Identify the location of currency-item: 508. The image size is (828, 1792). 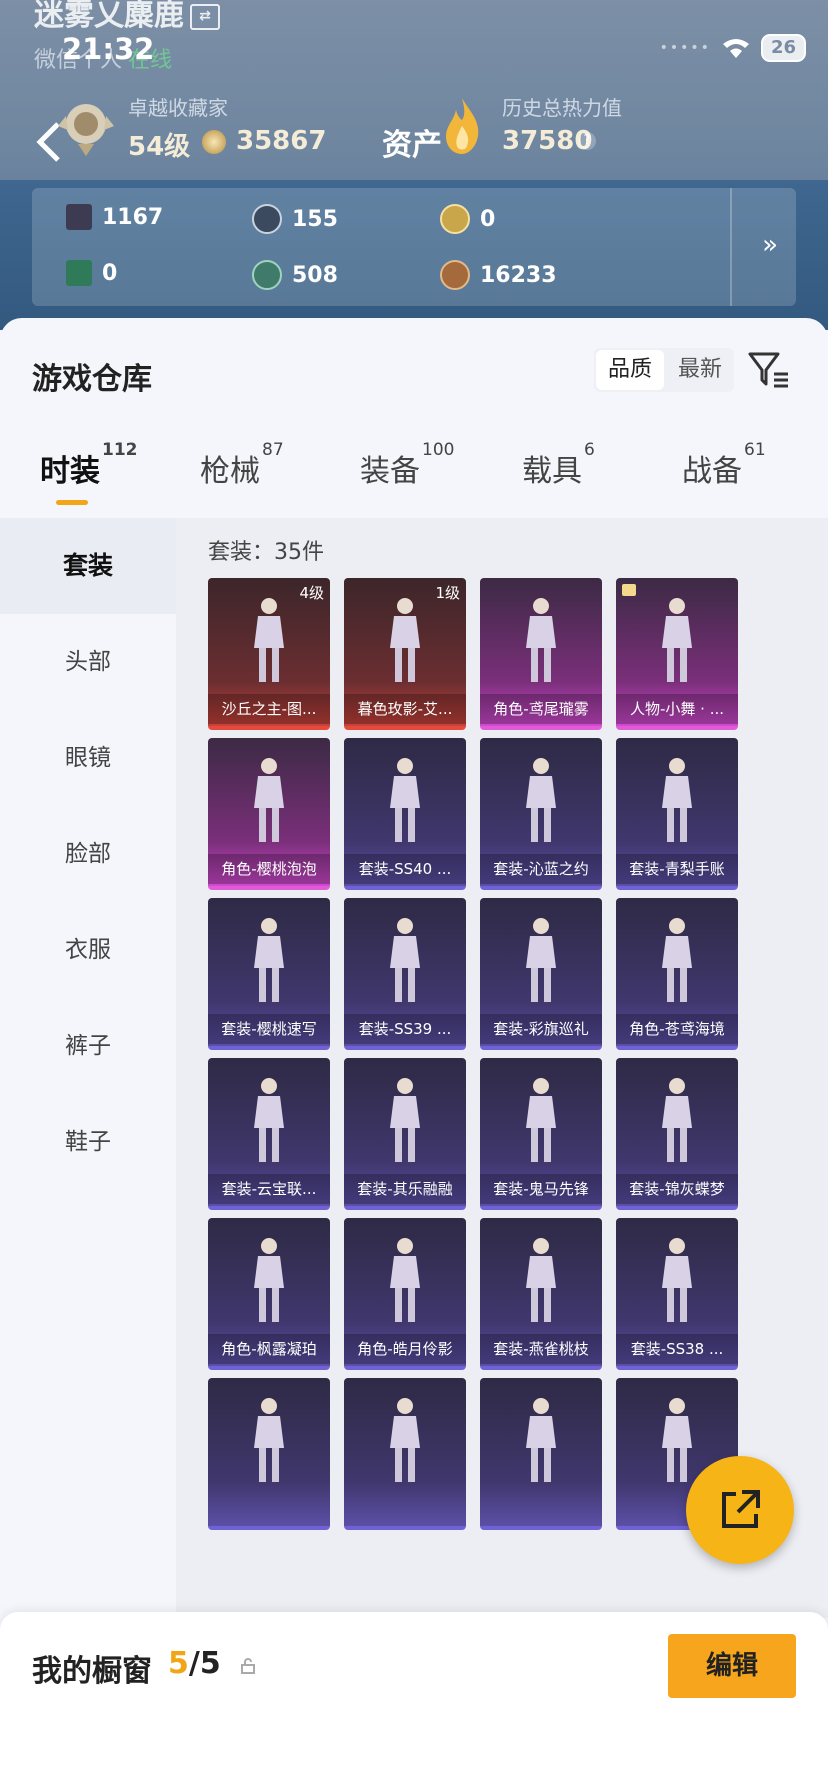
(295, 275).